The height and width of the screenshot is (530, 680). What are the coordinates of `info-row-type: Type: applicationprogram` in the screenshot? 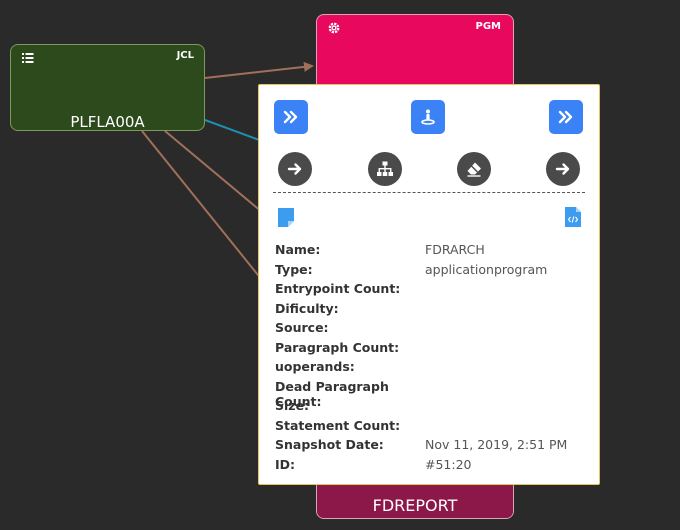 It's located at (430, 272).